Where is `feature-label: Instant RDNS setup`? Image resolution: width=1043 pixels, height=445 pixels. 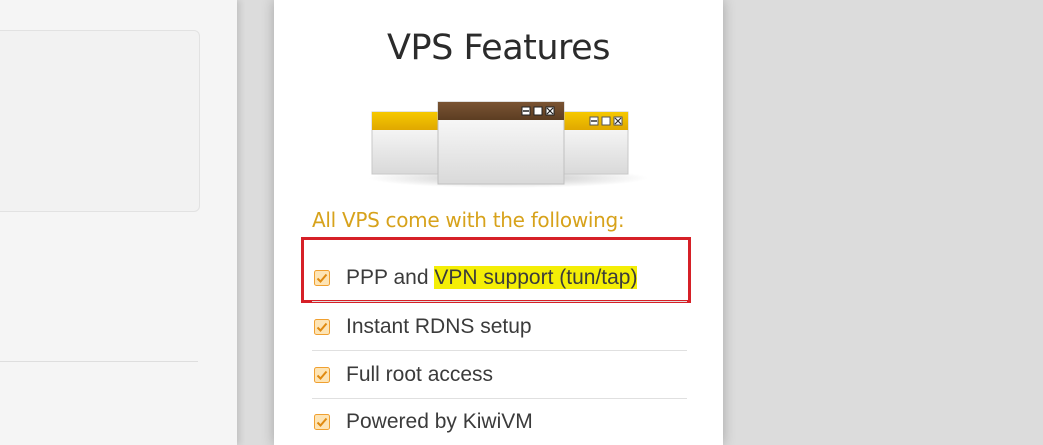
feature-label: Instant RDNS setup is located at coordinates (439, 326).